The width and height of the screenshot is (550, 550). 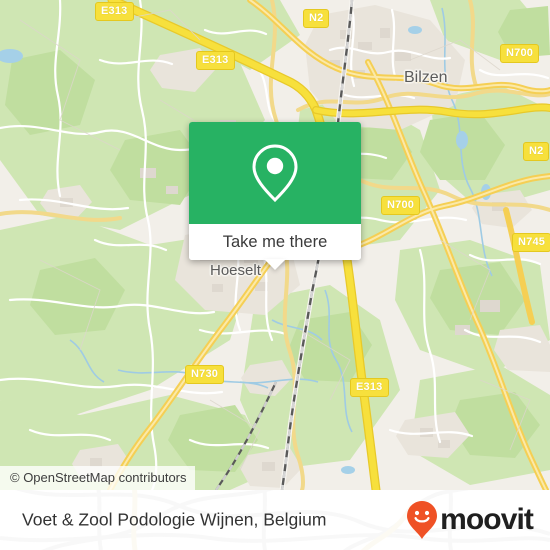 What do you see at coordinates (426, 77) in the screenshot?
I see `place-label-bilzen: Bilzen` at bounding box center [426, 77].